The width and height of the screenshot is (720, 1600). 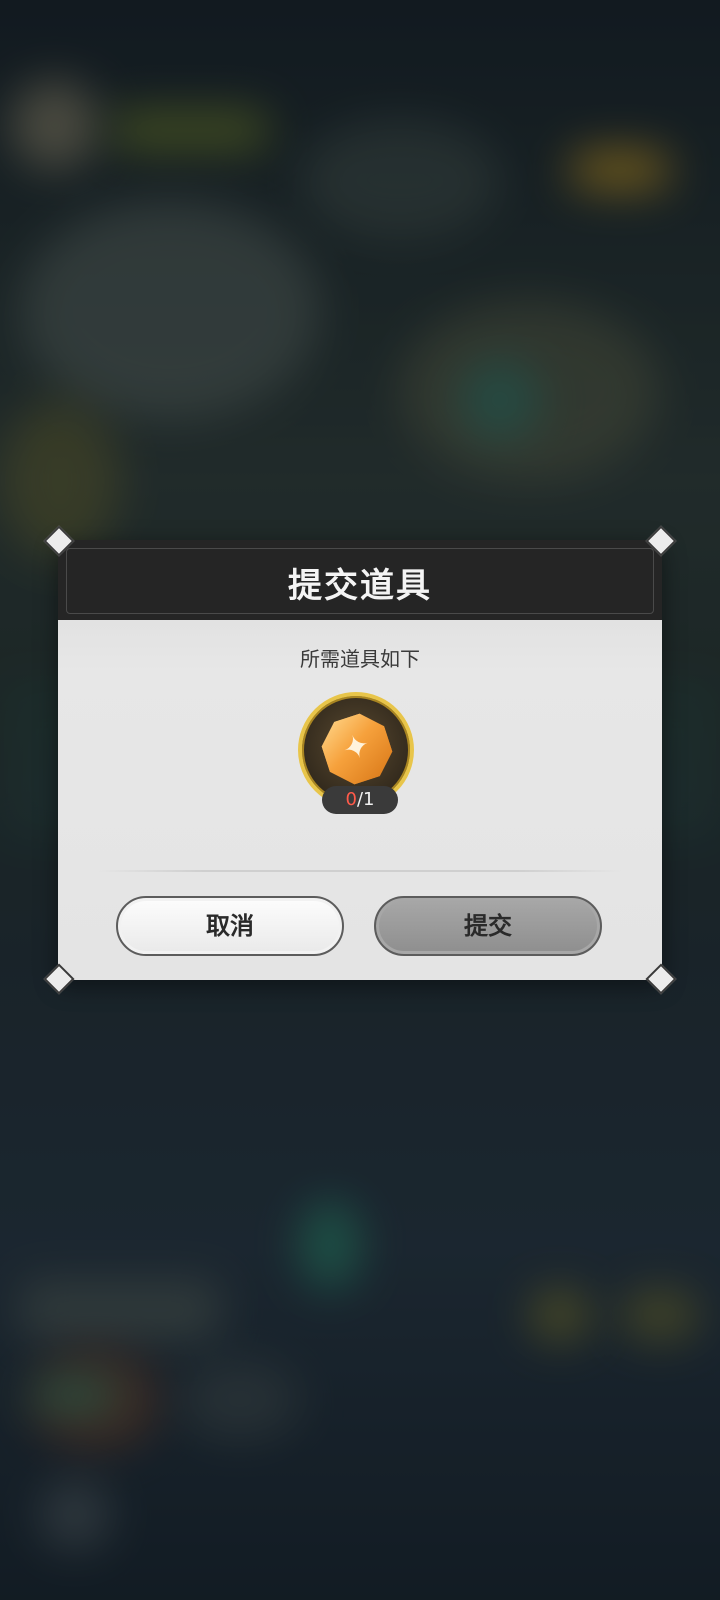 I want to click on owned-count: 0, so click(x=351, y=799).